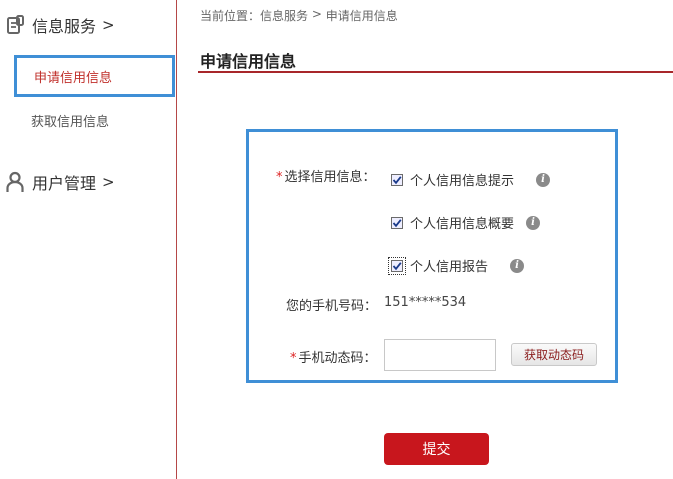  I want to click on option-credit-info-summary: 个人信用信息概要 i, so click(466, 222).